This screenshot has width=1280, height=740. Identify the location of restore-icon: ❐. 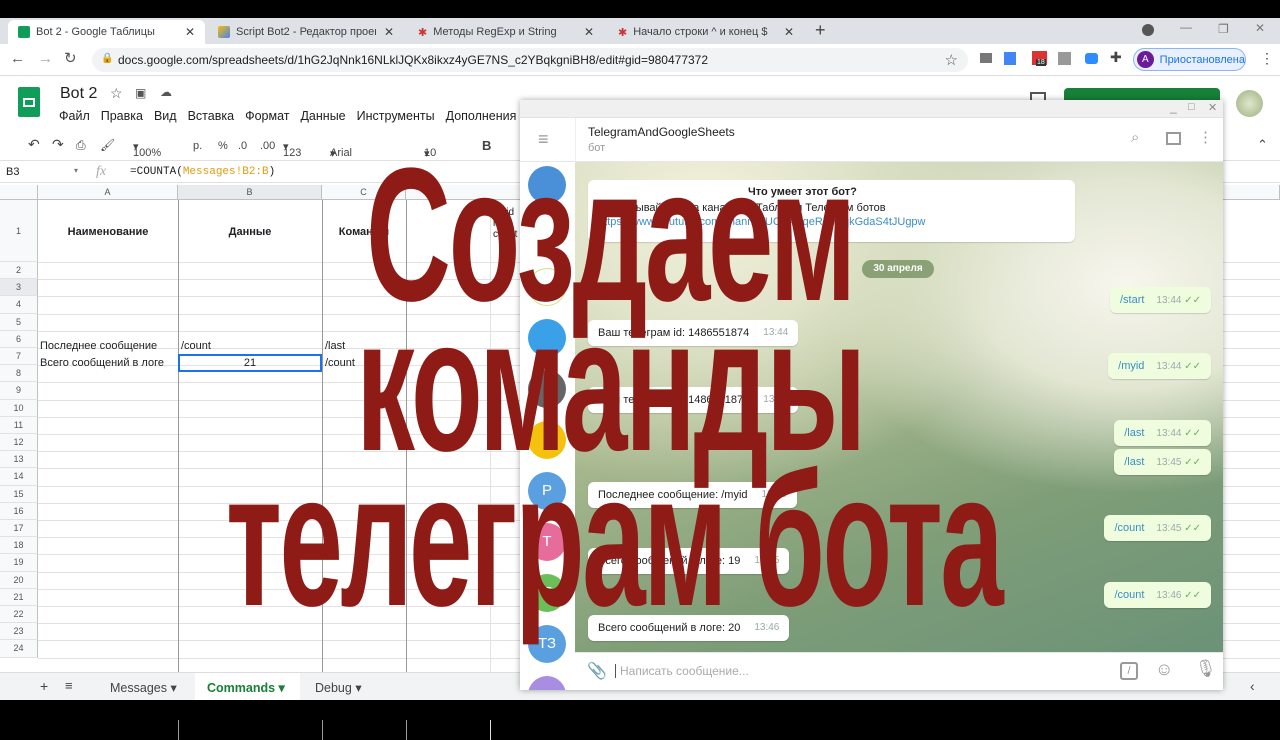
(1223, 29).